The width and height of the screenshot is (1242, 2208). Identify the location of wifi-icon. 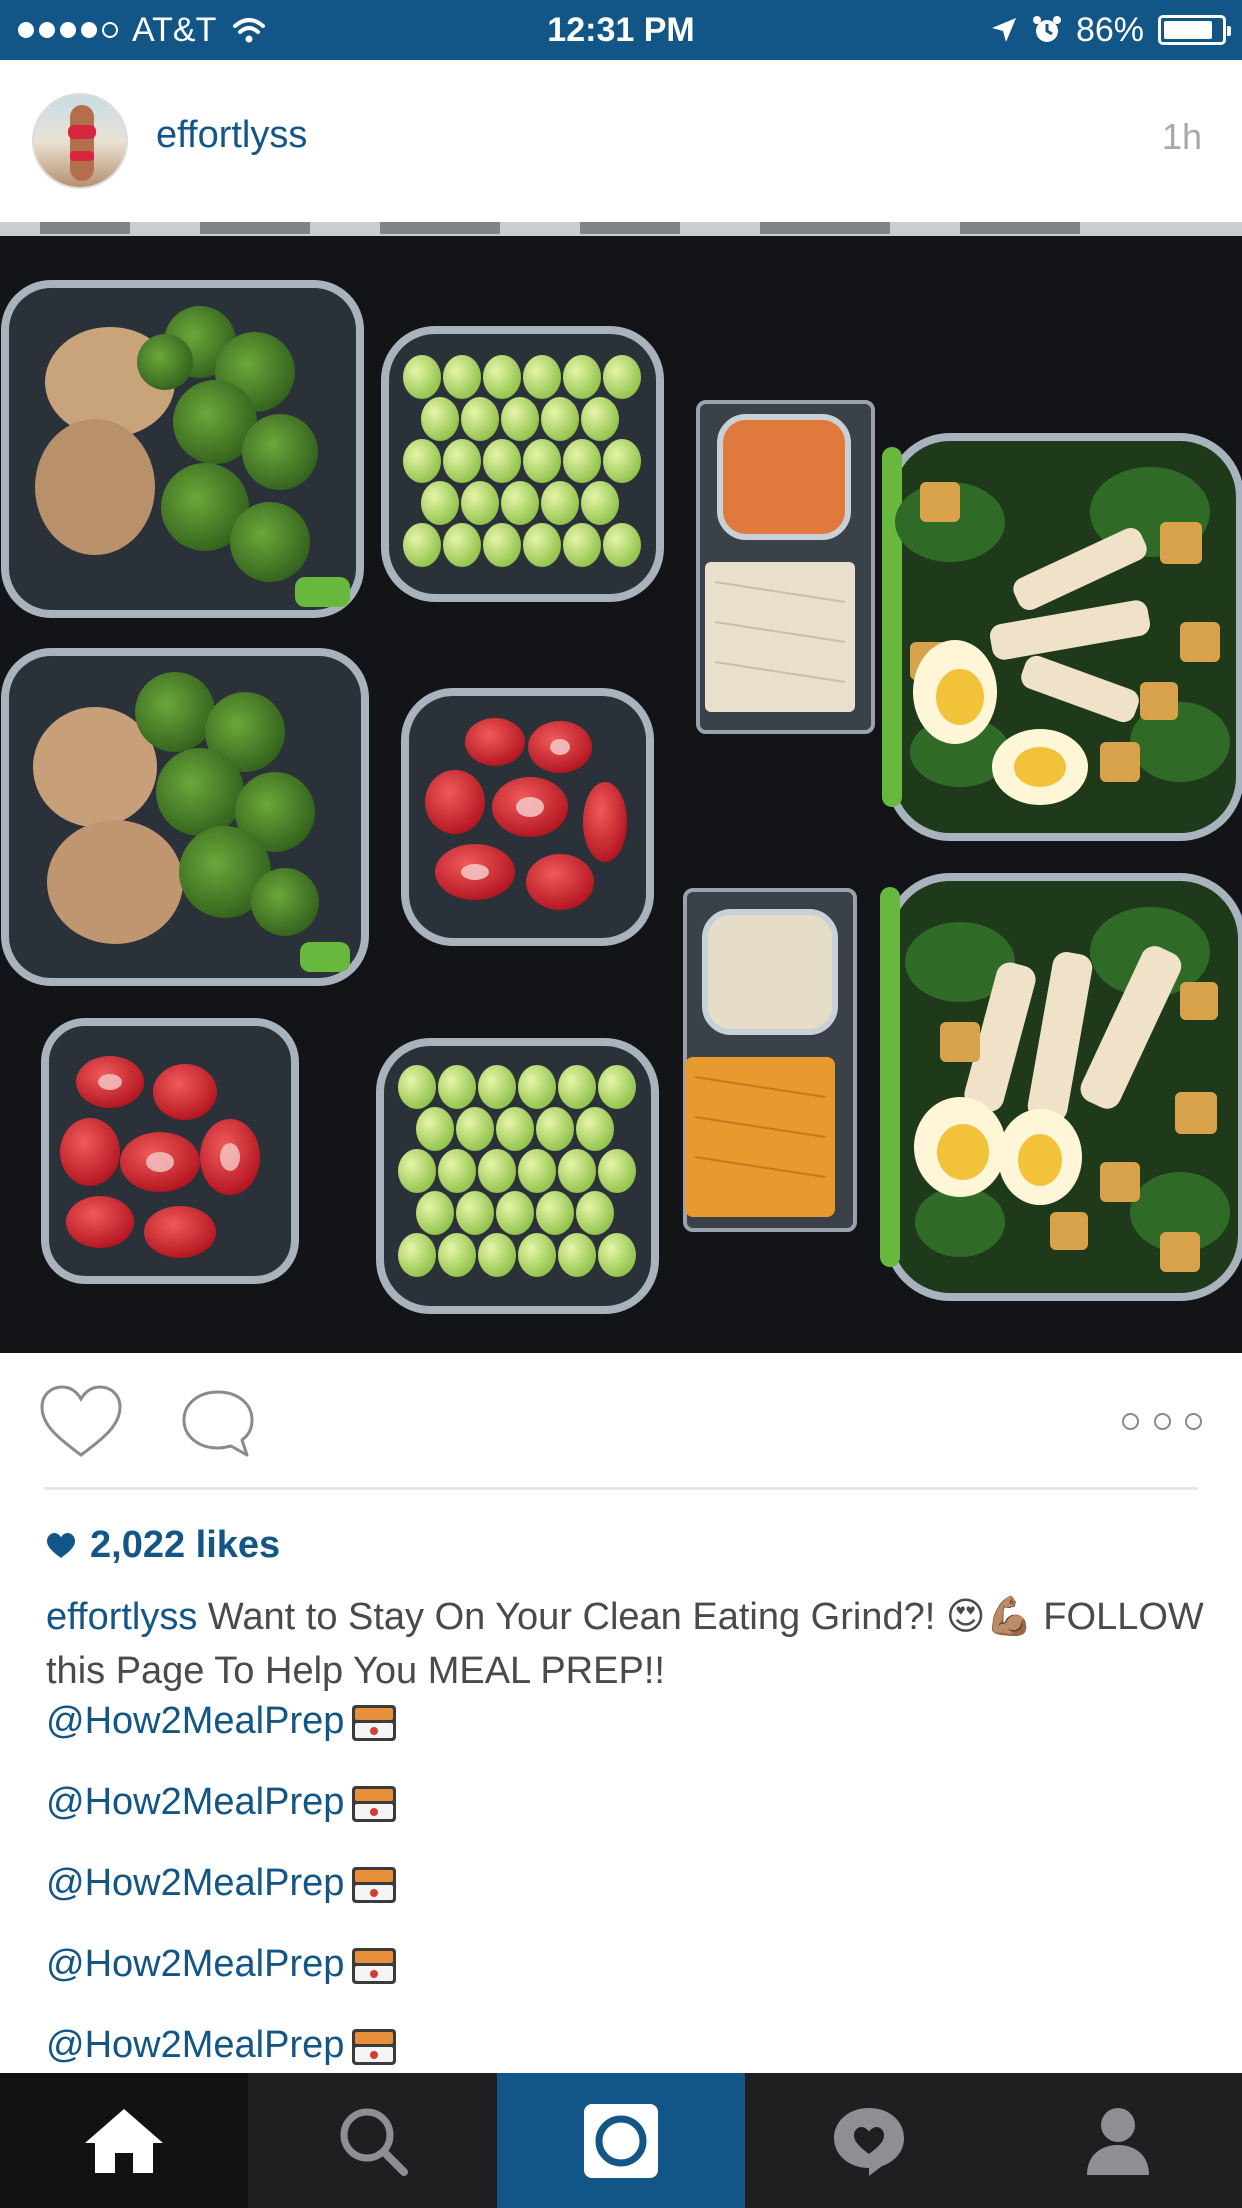
(249, 30).